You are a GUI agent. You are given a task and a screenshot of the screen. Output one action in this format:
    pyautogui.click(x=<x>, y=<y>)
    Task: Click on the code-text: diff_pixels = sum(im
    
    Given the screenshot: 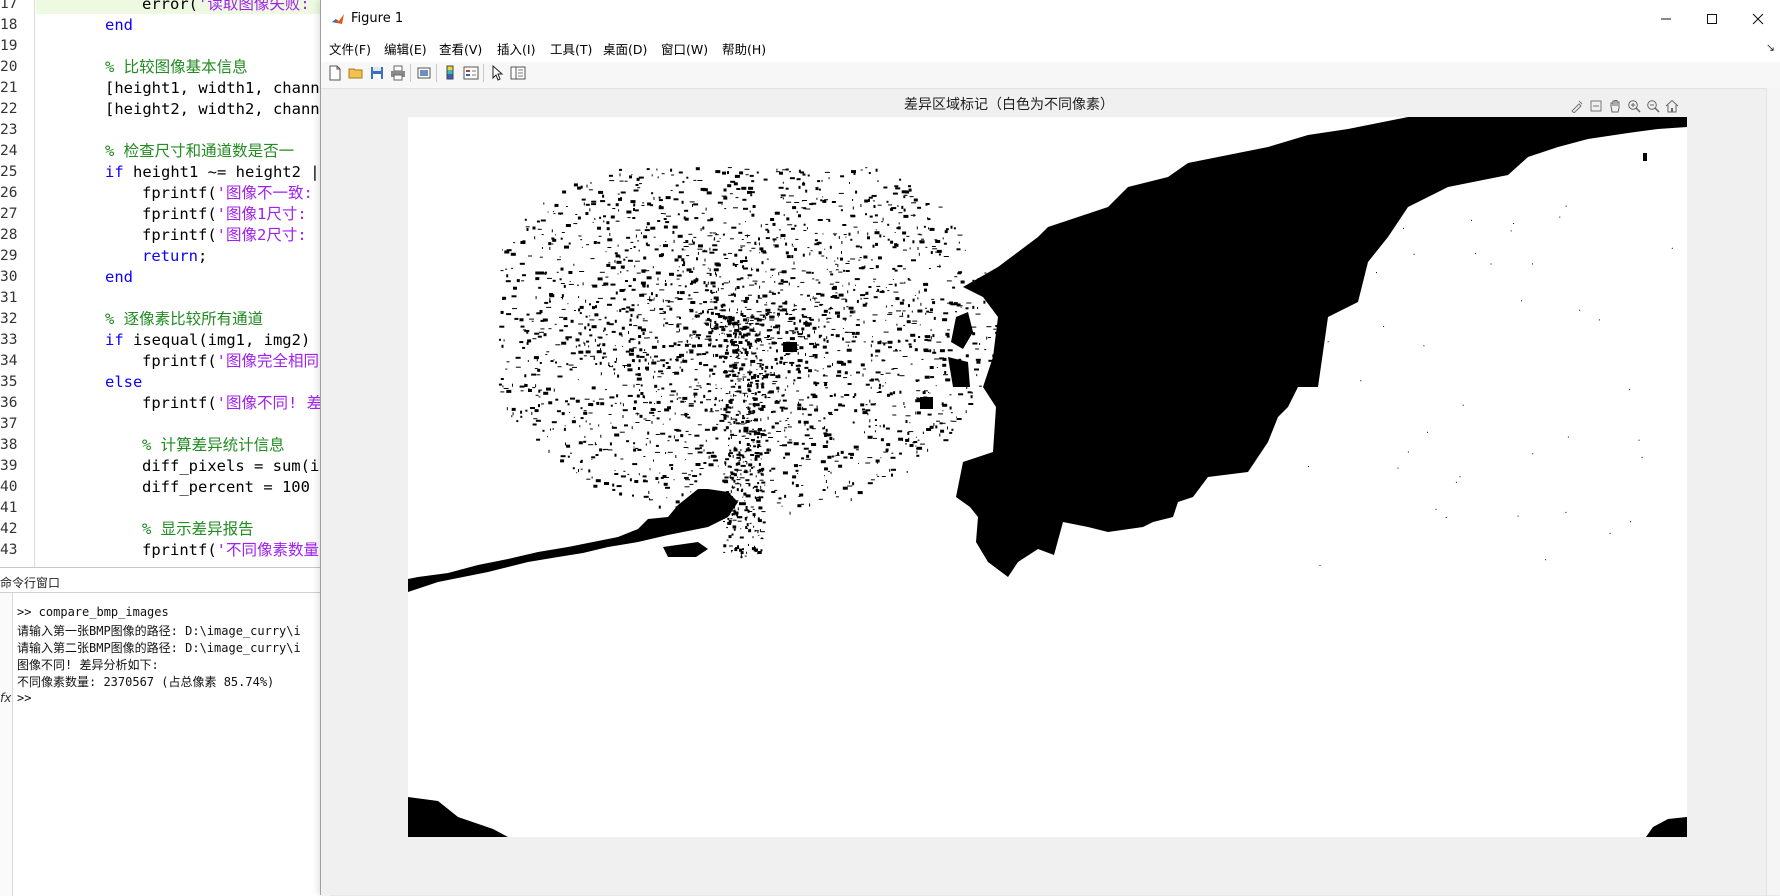 What is the action you would take?
    pyautogui.click(x=235, y=466)
    